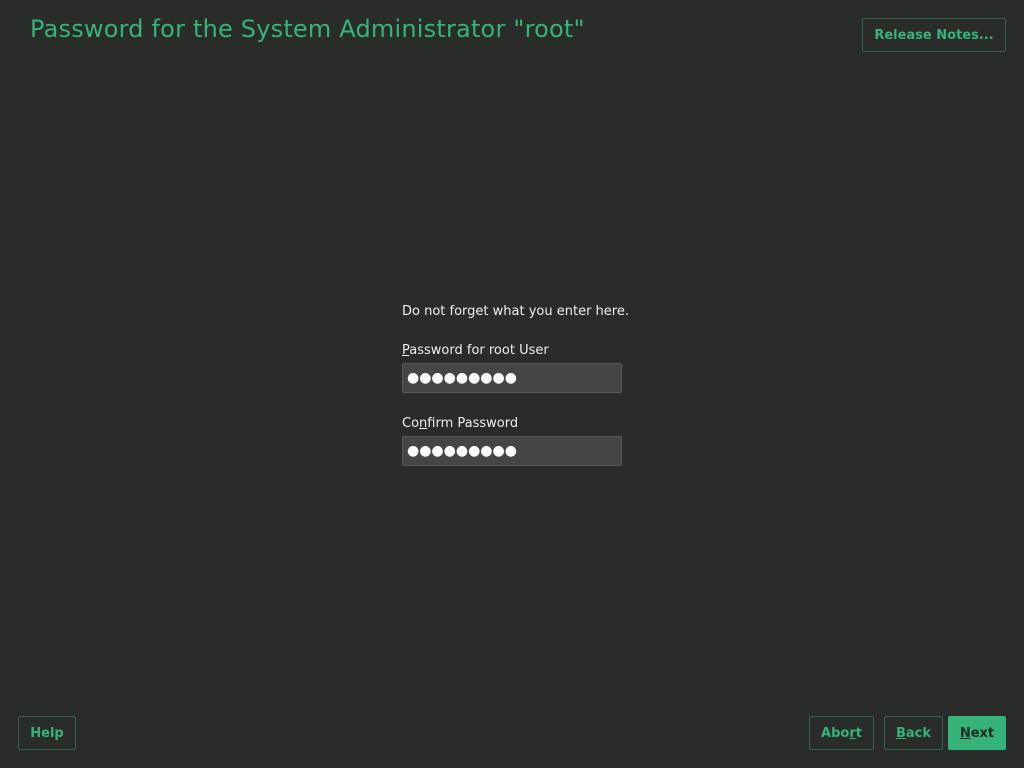 The image size is (1024, 768). What do you see at coordinates (965, 733) in the screenshot?
I see `next-label-mnemonic: N` at bounding box center [965, 733].